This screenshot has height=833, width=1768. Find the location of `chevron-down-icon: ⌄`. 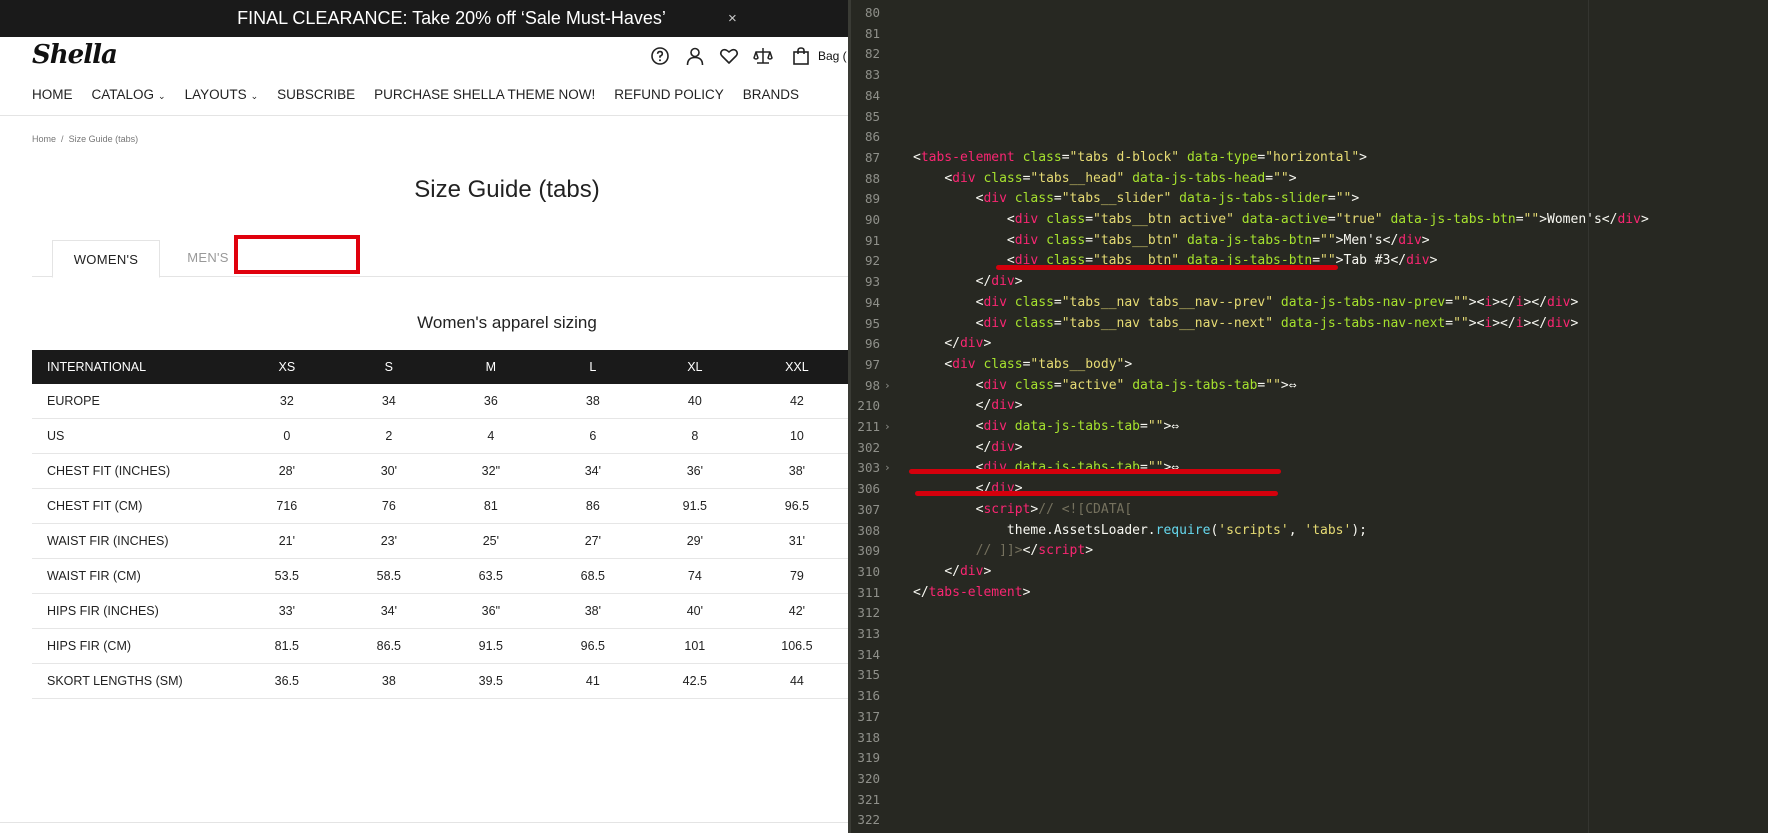

chevron-down-icon: ⌄ is located at coordinates (254, 96).